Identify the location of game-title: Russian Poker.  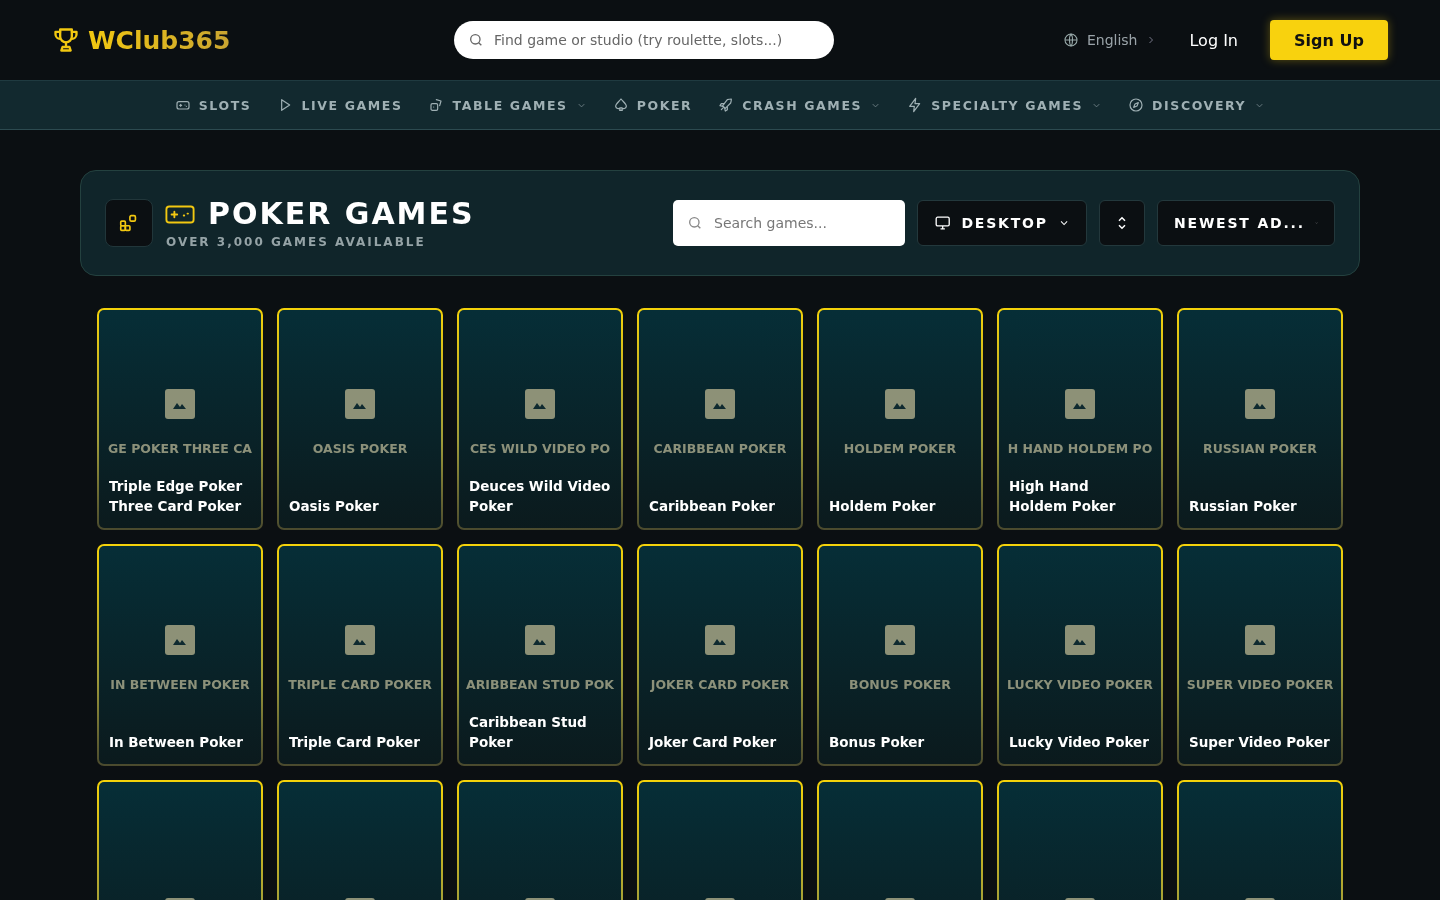
(1243, 506).